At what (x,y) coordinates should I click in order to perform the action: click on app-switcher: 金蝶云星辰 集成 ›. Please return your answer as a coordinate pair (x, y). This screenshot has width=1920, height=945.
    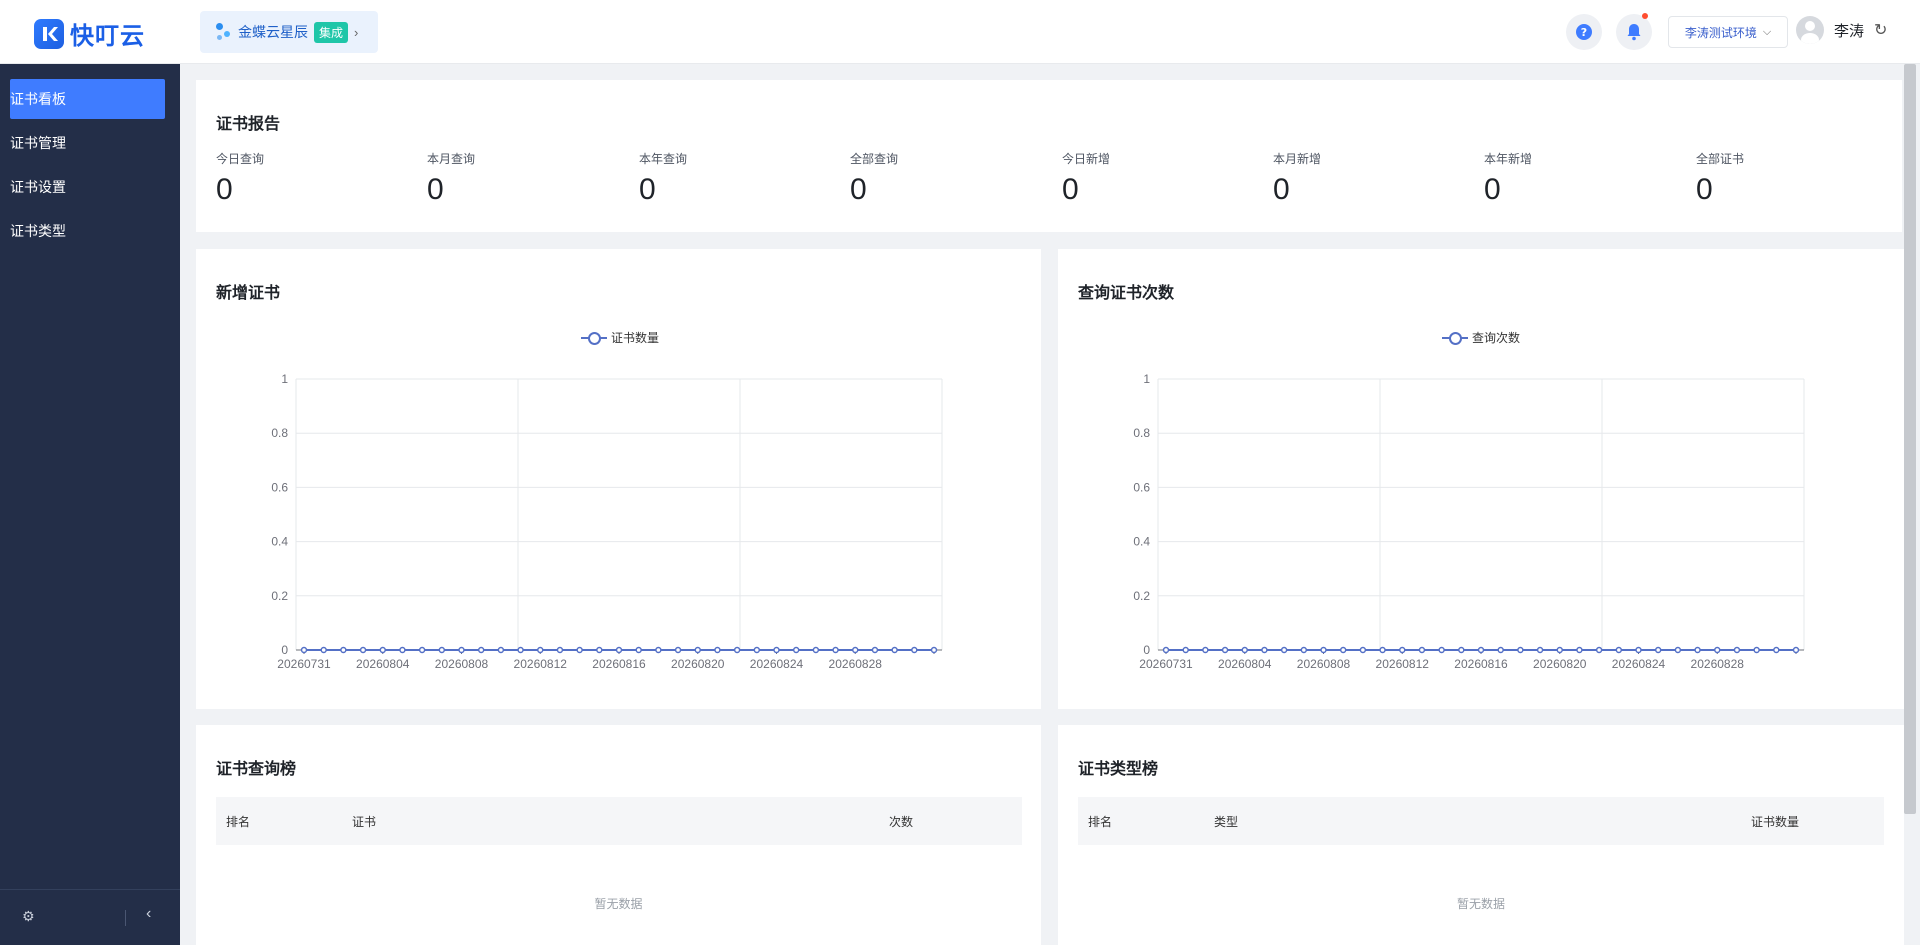
    Looking at the image, I should click on (289, 32).